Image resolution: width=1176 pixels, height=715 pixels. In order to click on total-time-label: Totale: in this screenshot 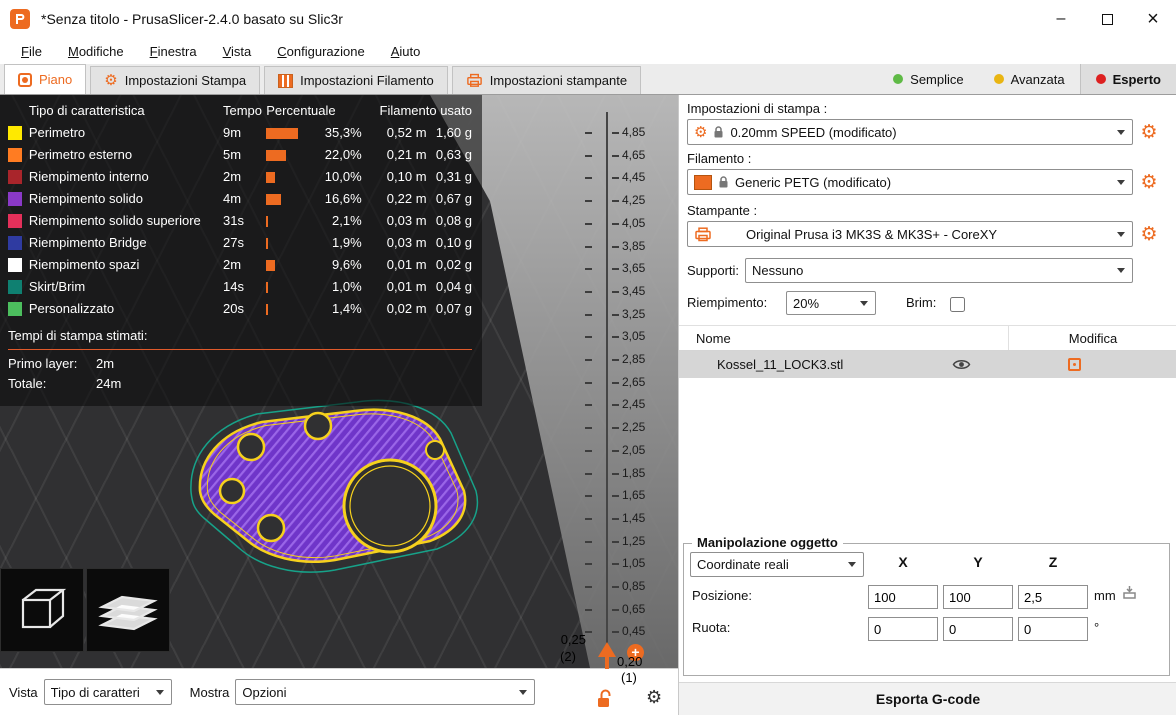, I will do `click(27, 383)`.